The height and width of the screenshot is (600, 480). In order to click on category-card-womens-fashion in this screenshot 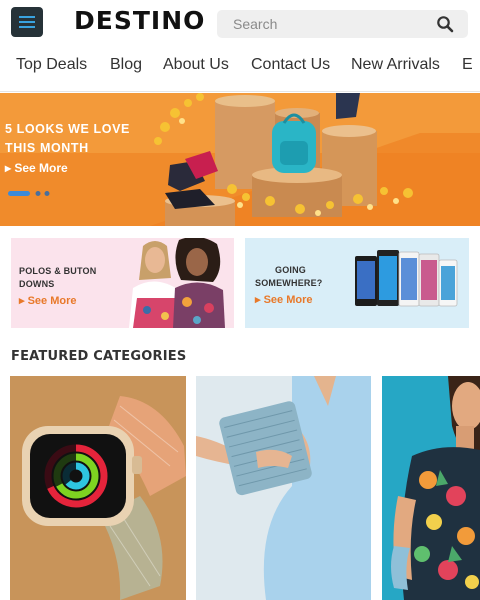, I will do `click(431, 488)`.